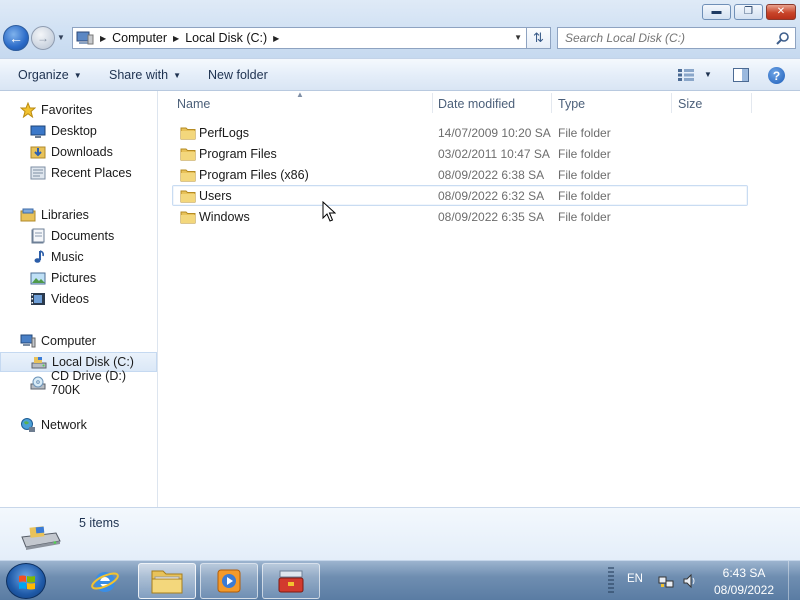 The width and height of the screenshot is (800, 600). I want to click on recent-pages-dropdown: ▼, so click(62, 38).